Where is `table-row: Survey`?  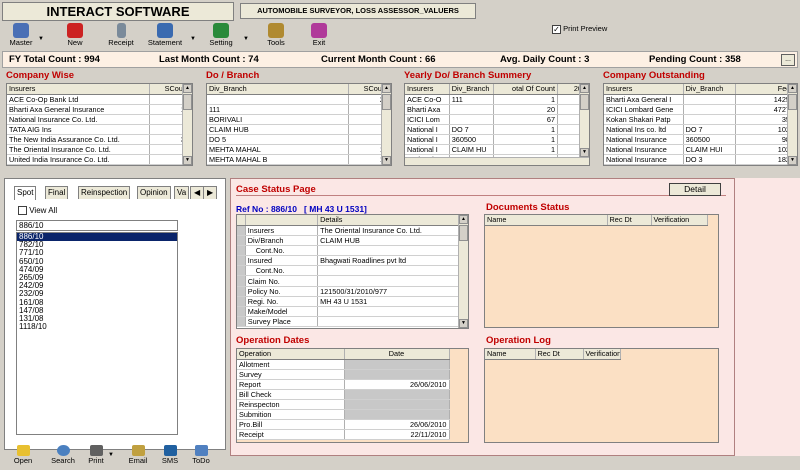 table-row: Survey is located at coordinates (343, 374).